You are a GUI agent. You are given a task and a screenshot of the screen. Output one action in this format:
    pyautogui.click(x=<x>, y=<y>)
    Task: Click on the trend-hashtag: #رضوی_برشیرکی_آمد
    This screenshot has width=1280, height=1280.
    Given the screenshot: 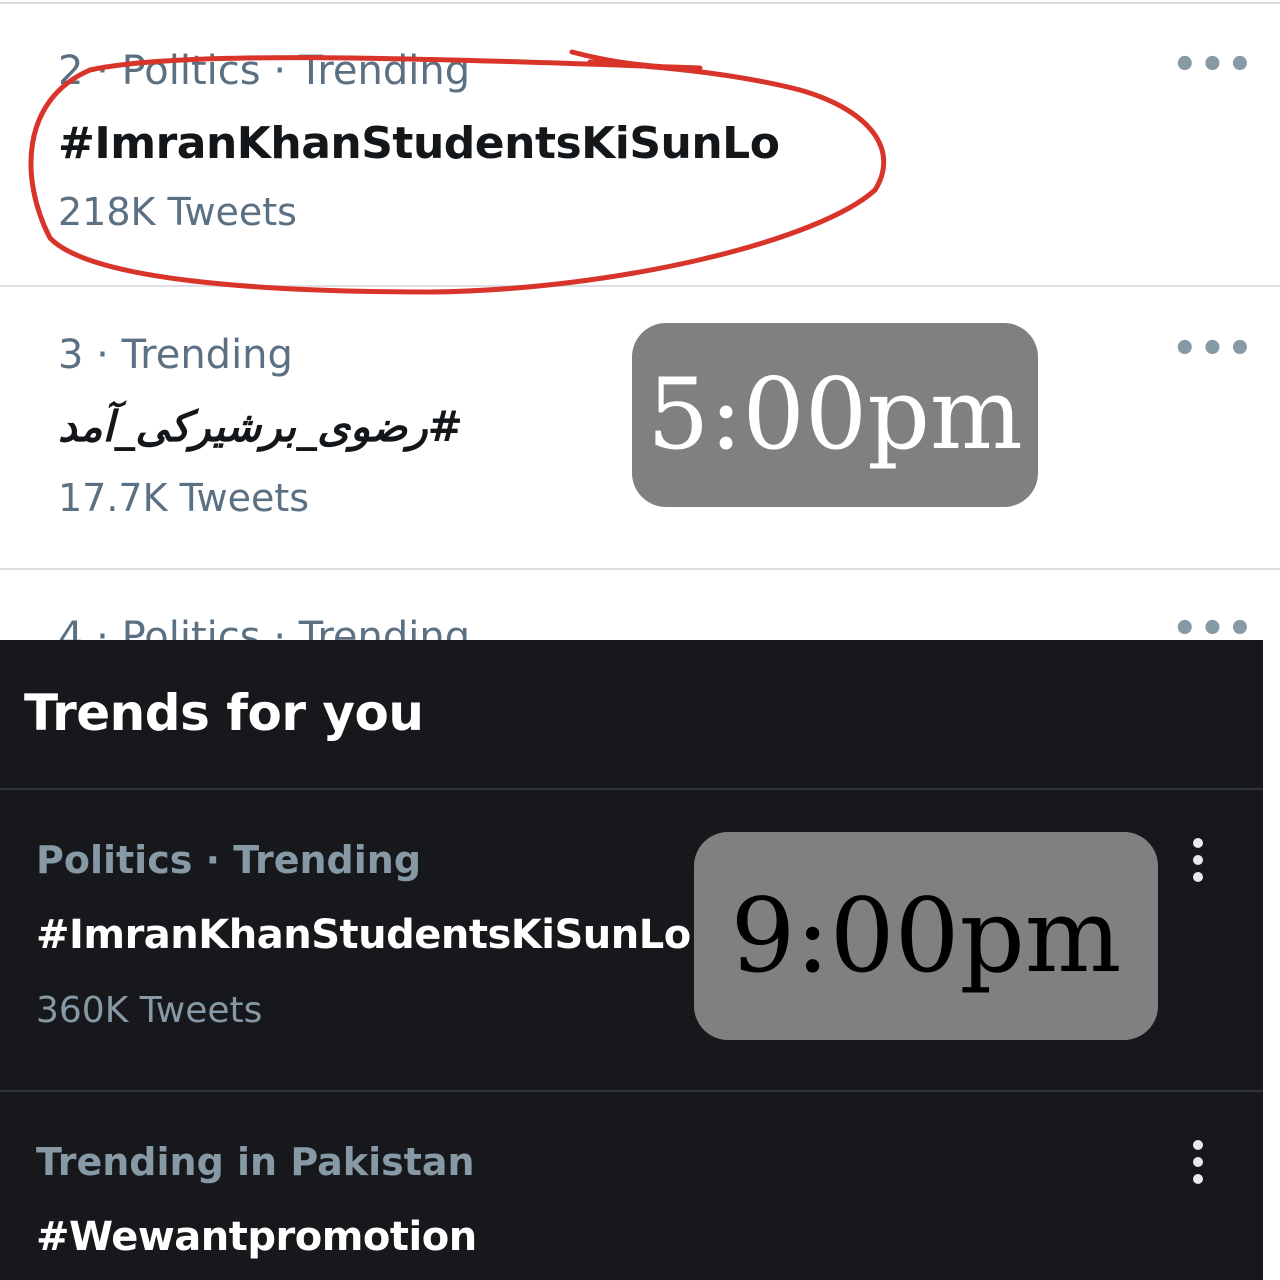 What is the action you would take?
    pyautogui.click(x=260, y=426)
    